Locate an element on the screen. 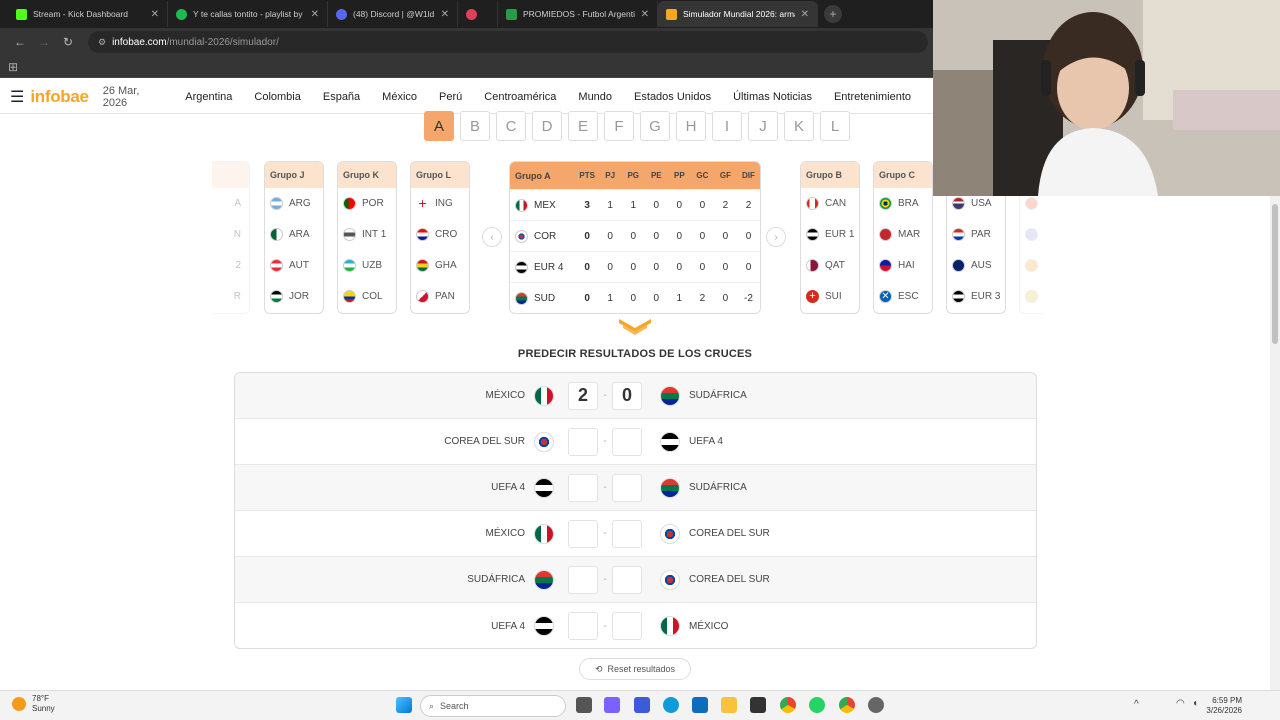 The height and width of the screenshot is (720, 1280). browser-tab-discord: (48) Discord | @W1ld ✕ is located at coordinates (393, 14).